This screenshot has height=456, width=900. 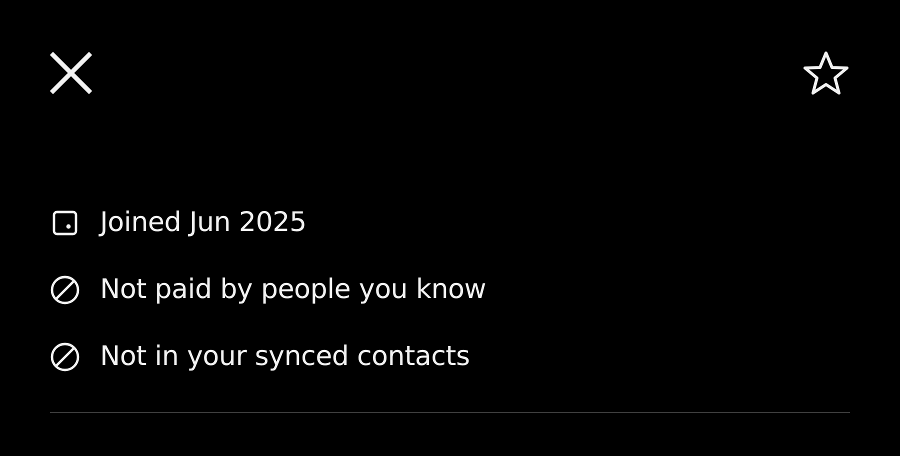 I want to click on detail-text: Not paid by people you know, so click(x=293, y=289).